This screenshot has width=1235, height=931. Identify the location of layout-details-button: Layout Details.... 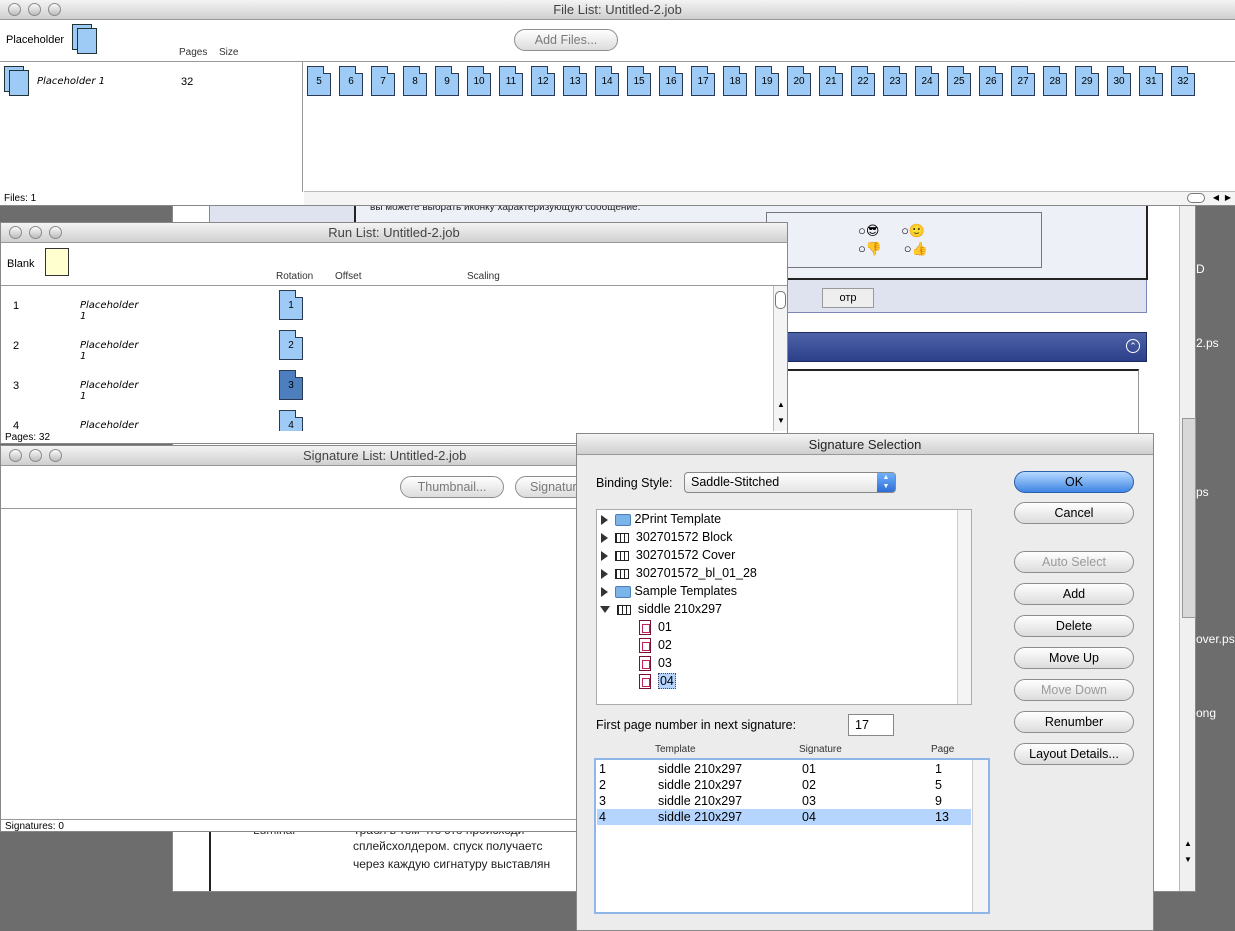
(1074, 754).